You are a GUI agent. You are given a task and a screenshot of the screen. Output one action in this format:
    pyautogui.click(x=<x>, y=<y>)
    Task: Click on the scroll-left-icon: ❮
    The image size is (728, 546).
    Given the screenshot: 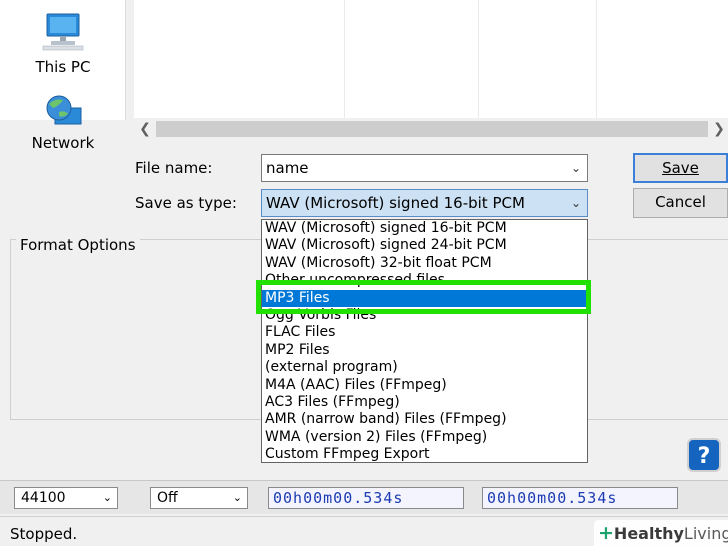 What is the action you would take?
    pyautogui.click(x=145, y=129)
    